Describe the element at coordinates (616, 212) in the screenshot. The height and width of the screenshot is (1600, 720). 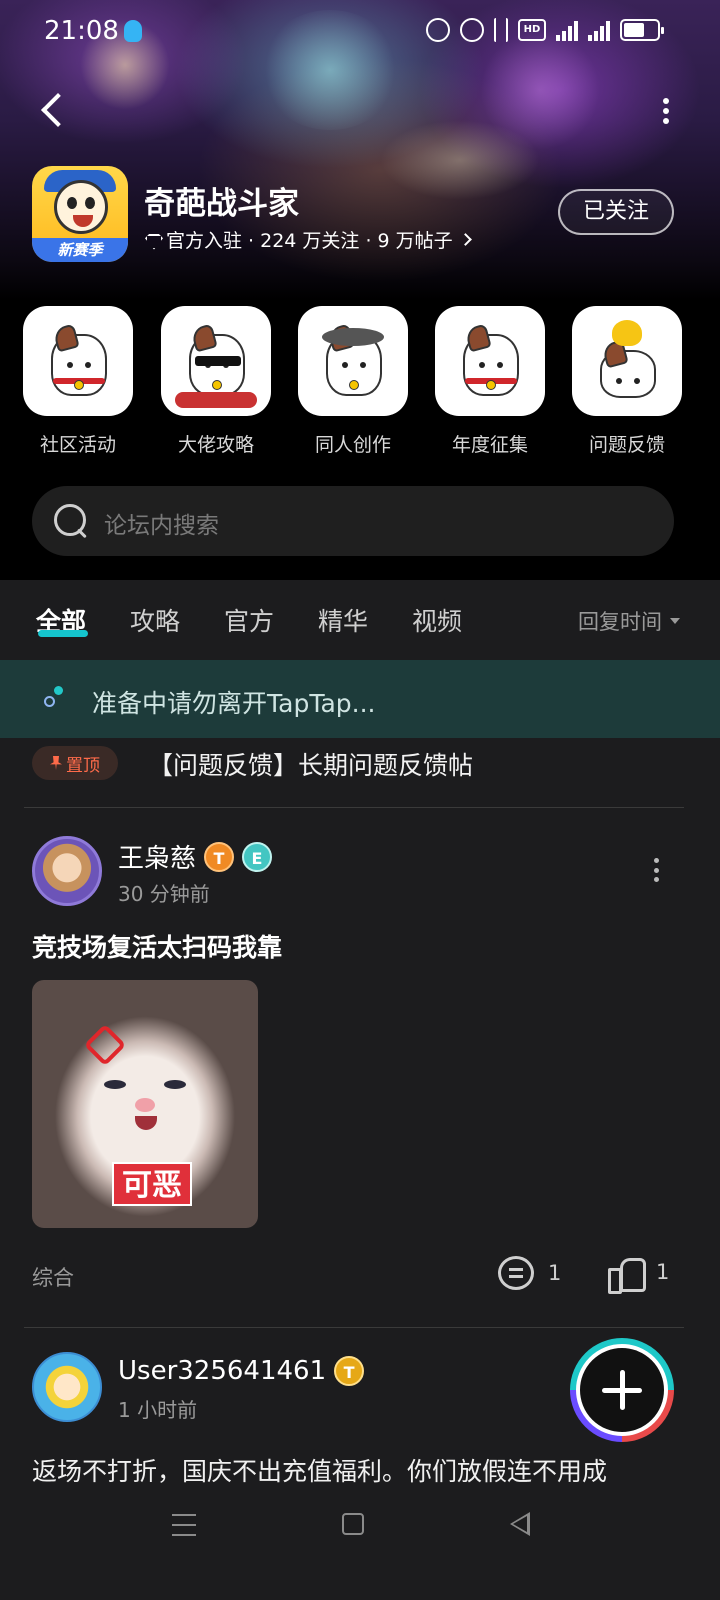
I see `follow-button: 已关注` at that location.